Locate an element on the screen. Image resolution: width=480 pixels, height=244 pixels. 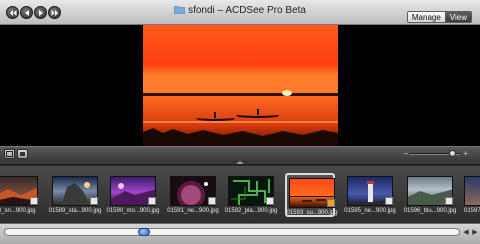
filmstrip-item-selected: 01593_su...900.jpg is located at coordinates (311, 195).